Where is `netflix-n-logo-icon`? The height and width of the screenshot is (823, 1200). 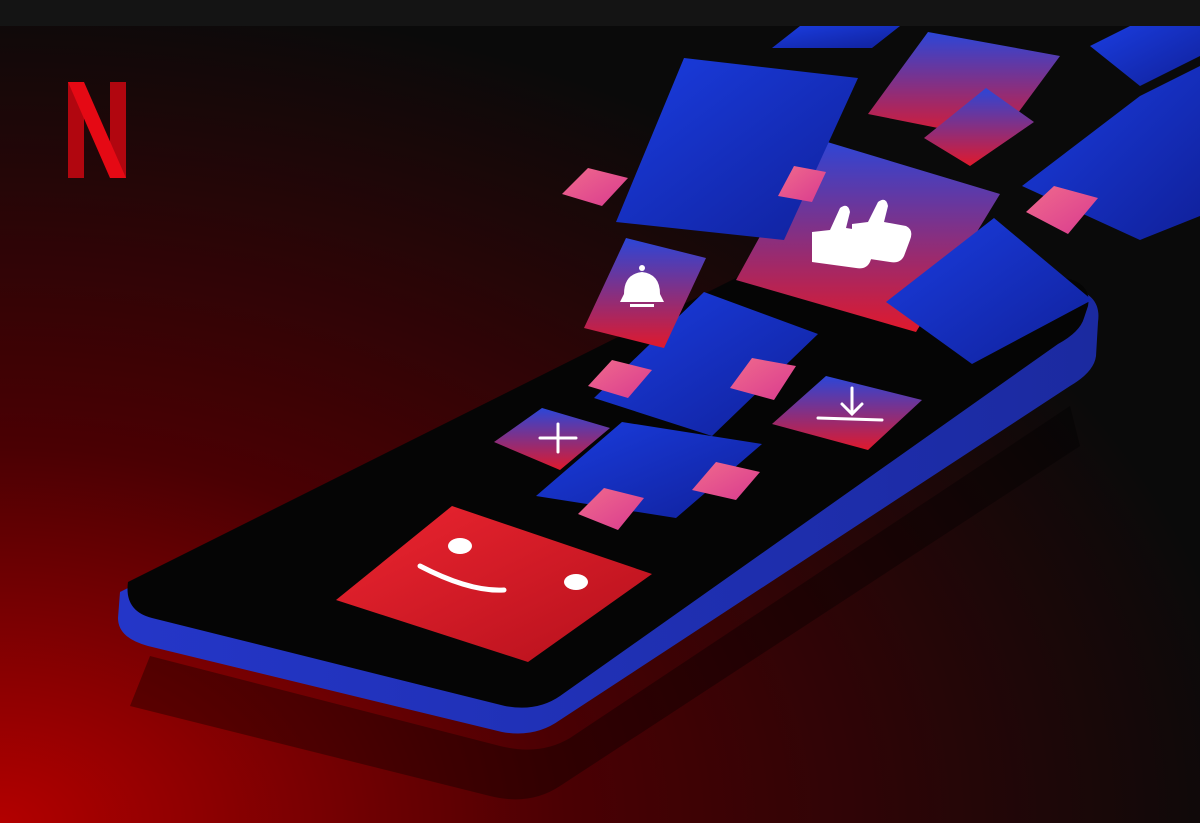
netflix-n-logo-icon is located at coordinates (97, 130).